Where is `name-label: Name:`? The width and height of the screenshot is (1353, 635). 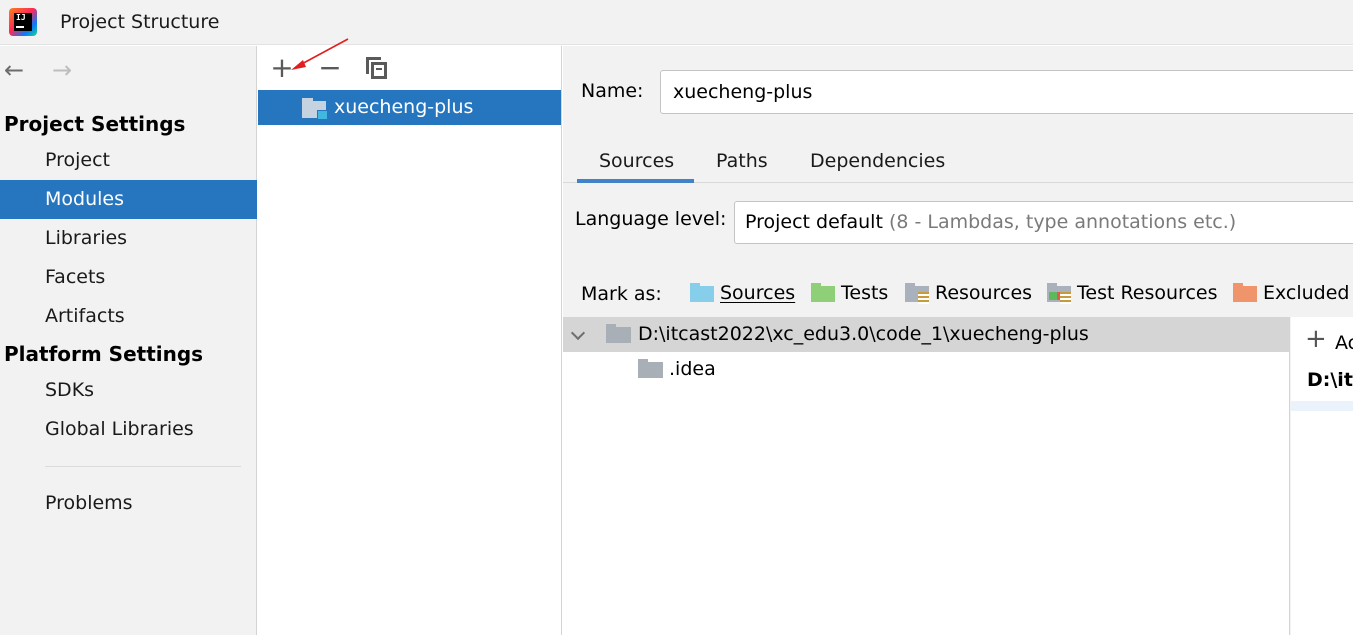
name-label: Name: is located at coordinates (612, 91).